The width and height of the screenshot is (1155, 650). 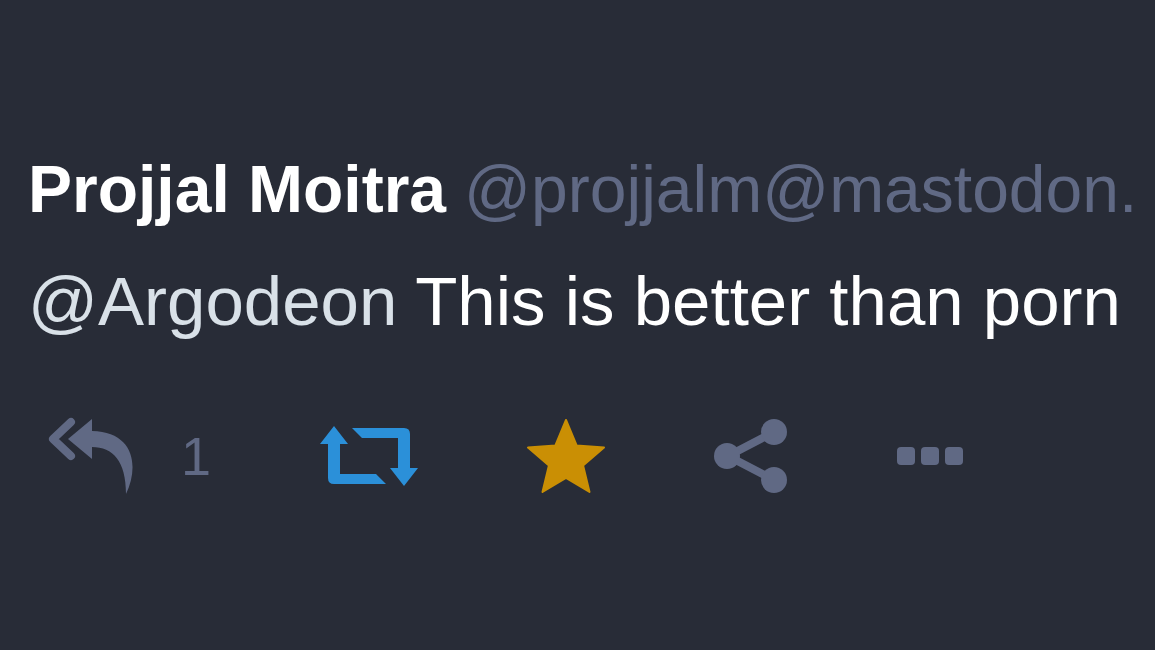 I want to click on reply-all-icon, so click(x=91, y=456).